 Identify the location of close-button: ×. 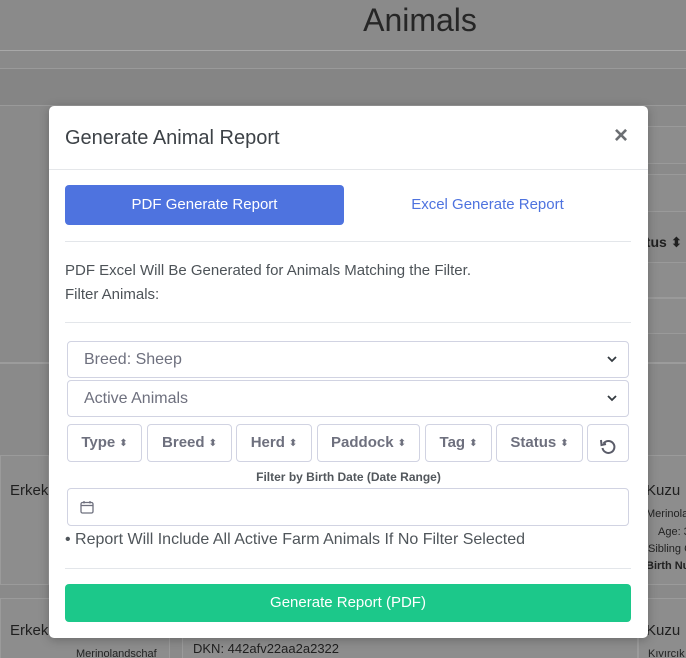
(621, 136).